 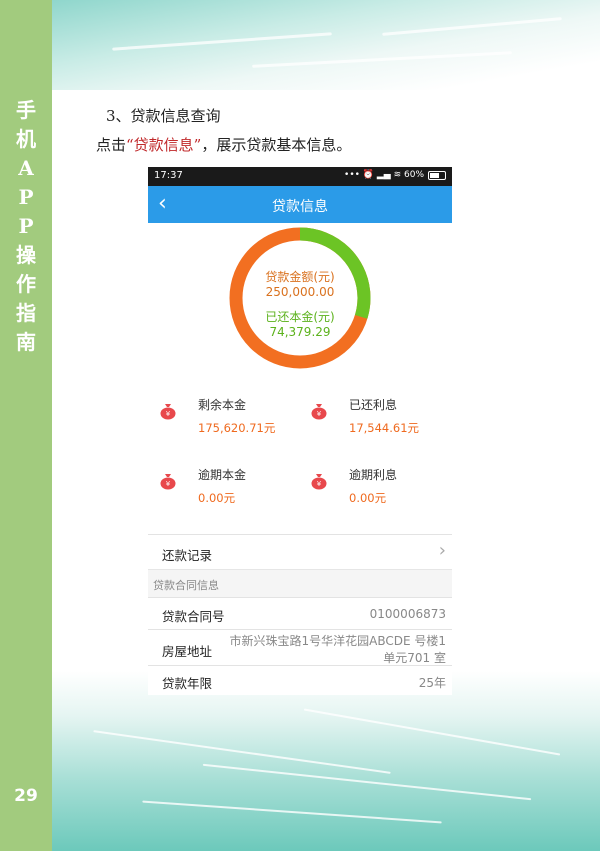 I want to click on stat-value: 175,620.71元, so click(x=237, y=428).